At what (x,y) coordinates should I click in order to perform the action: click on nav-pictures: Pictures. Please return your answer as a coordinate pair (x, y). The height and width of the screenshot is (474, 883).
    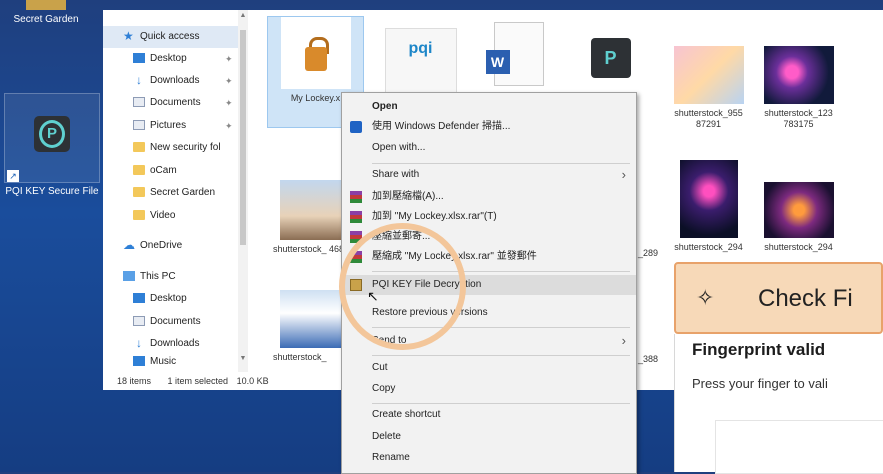
    Looking at the image, I should click on (159, 126).